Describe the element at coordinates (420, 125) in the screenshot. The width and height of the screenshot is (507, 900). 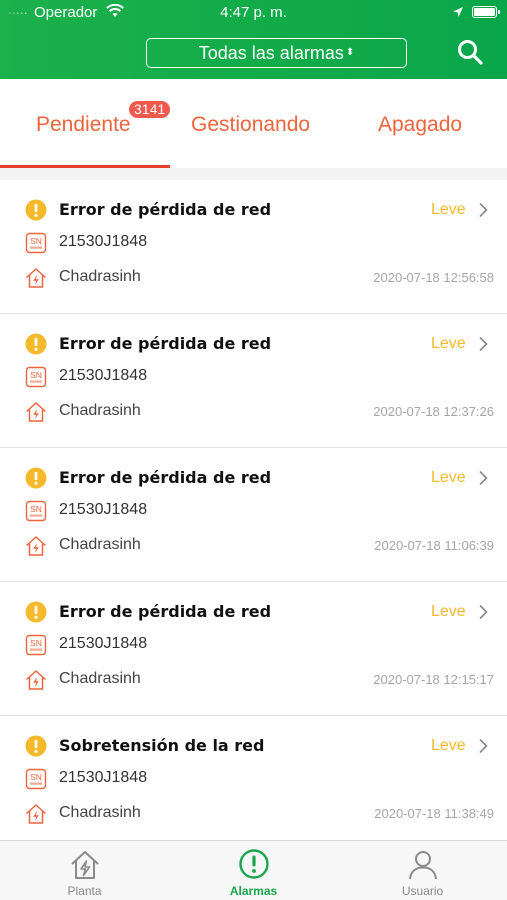
I see `tab-apagado: Apagado` at that location.